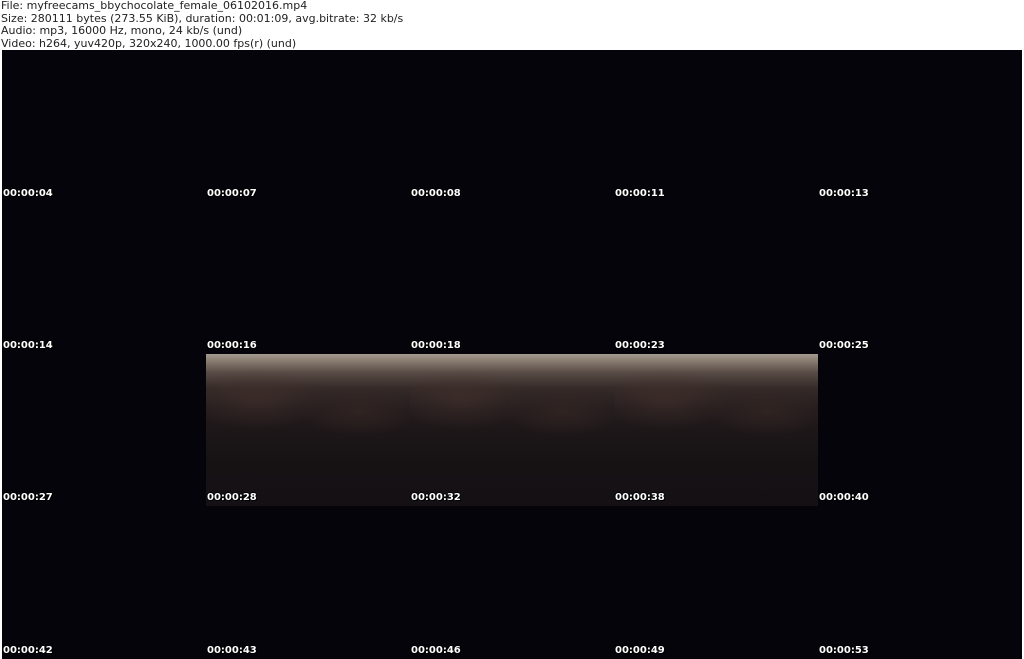 Image resolution: width=1024 pixels, height=659 pixels. What do you see at coordinates (308, 582) in the screenshot?
I see `thumbnail-frame: 00:00:43` at bounding box center [308, 582].